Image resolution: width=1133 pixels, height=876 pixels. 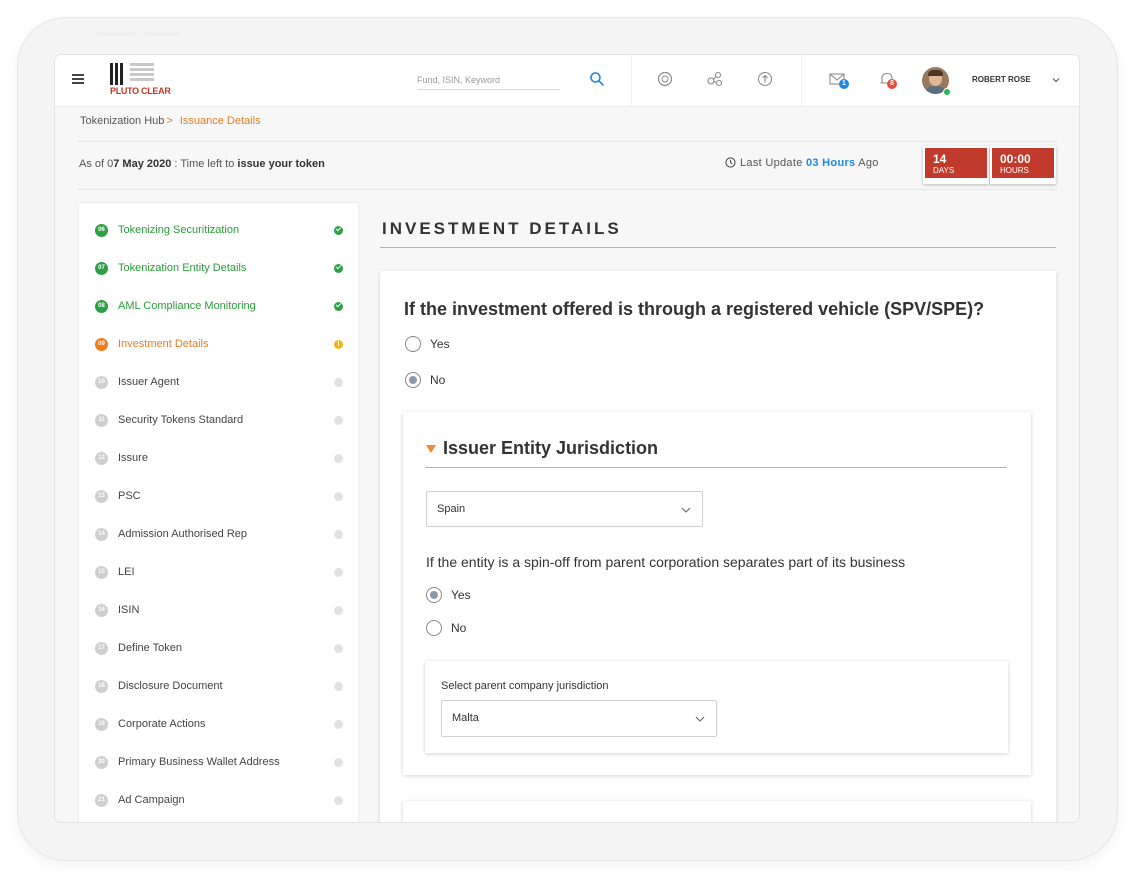 I want to click on step-label: Security Tokens Standard, so click(x=181, y=420).